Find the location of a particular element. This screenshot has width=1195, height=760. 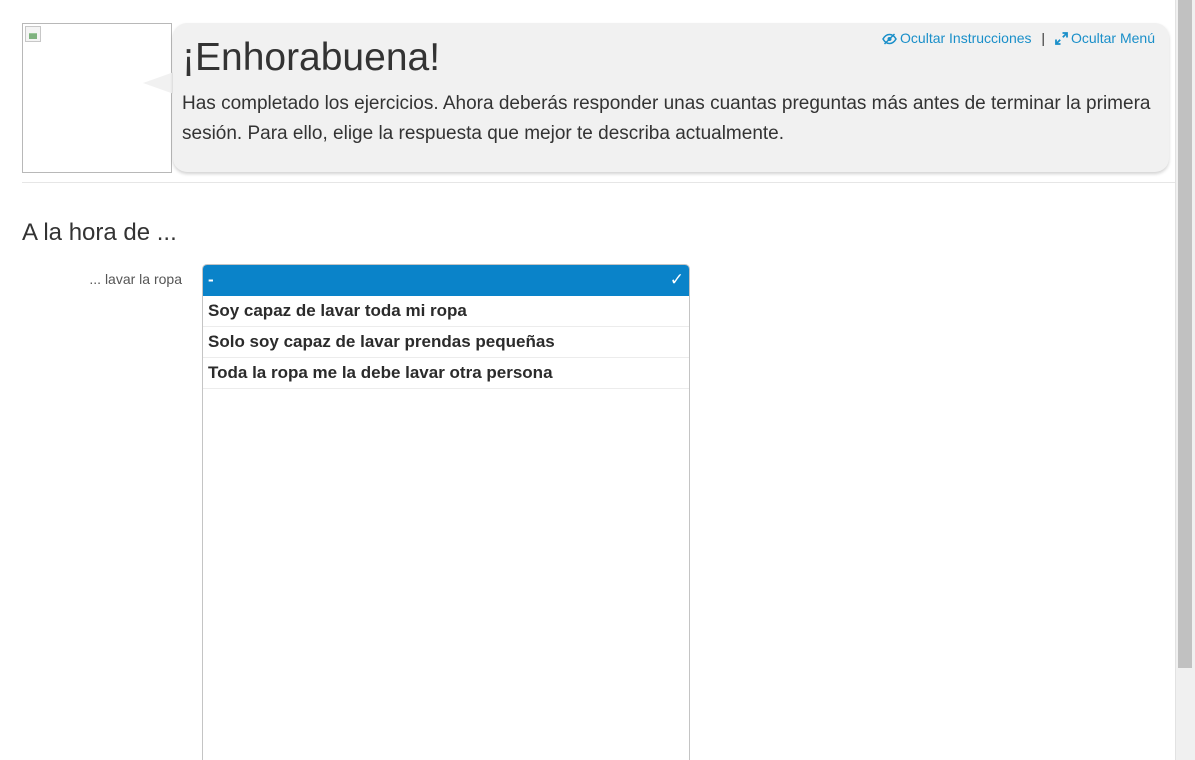

option-label: - is located at coordinates (211, 279).